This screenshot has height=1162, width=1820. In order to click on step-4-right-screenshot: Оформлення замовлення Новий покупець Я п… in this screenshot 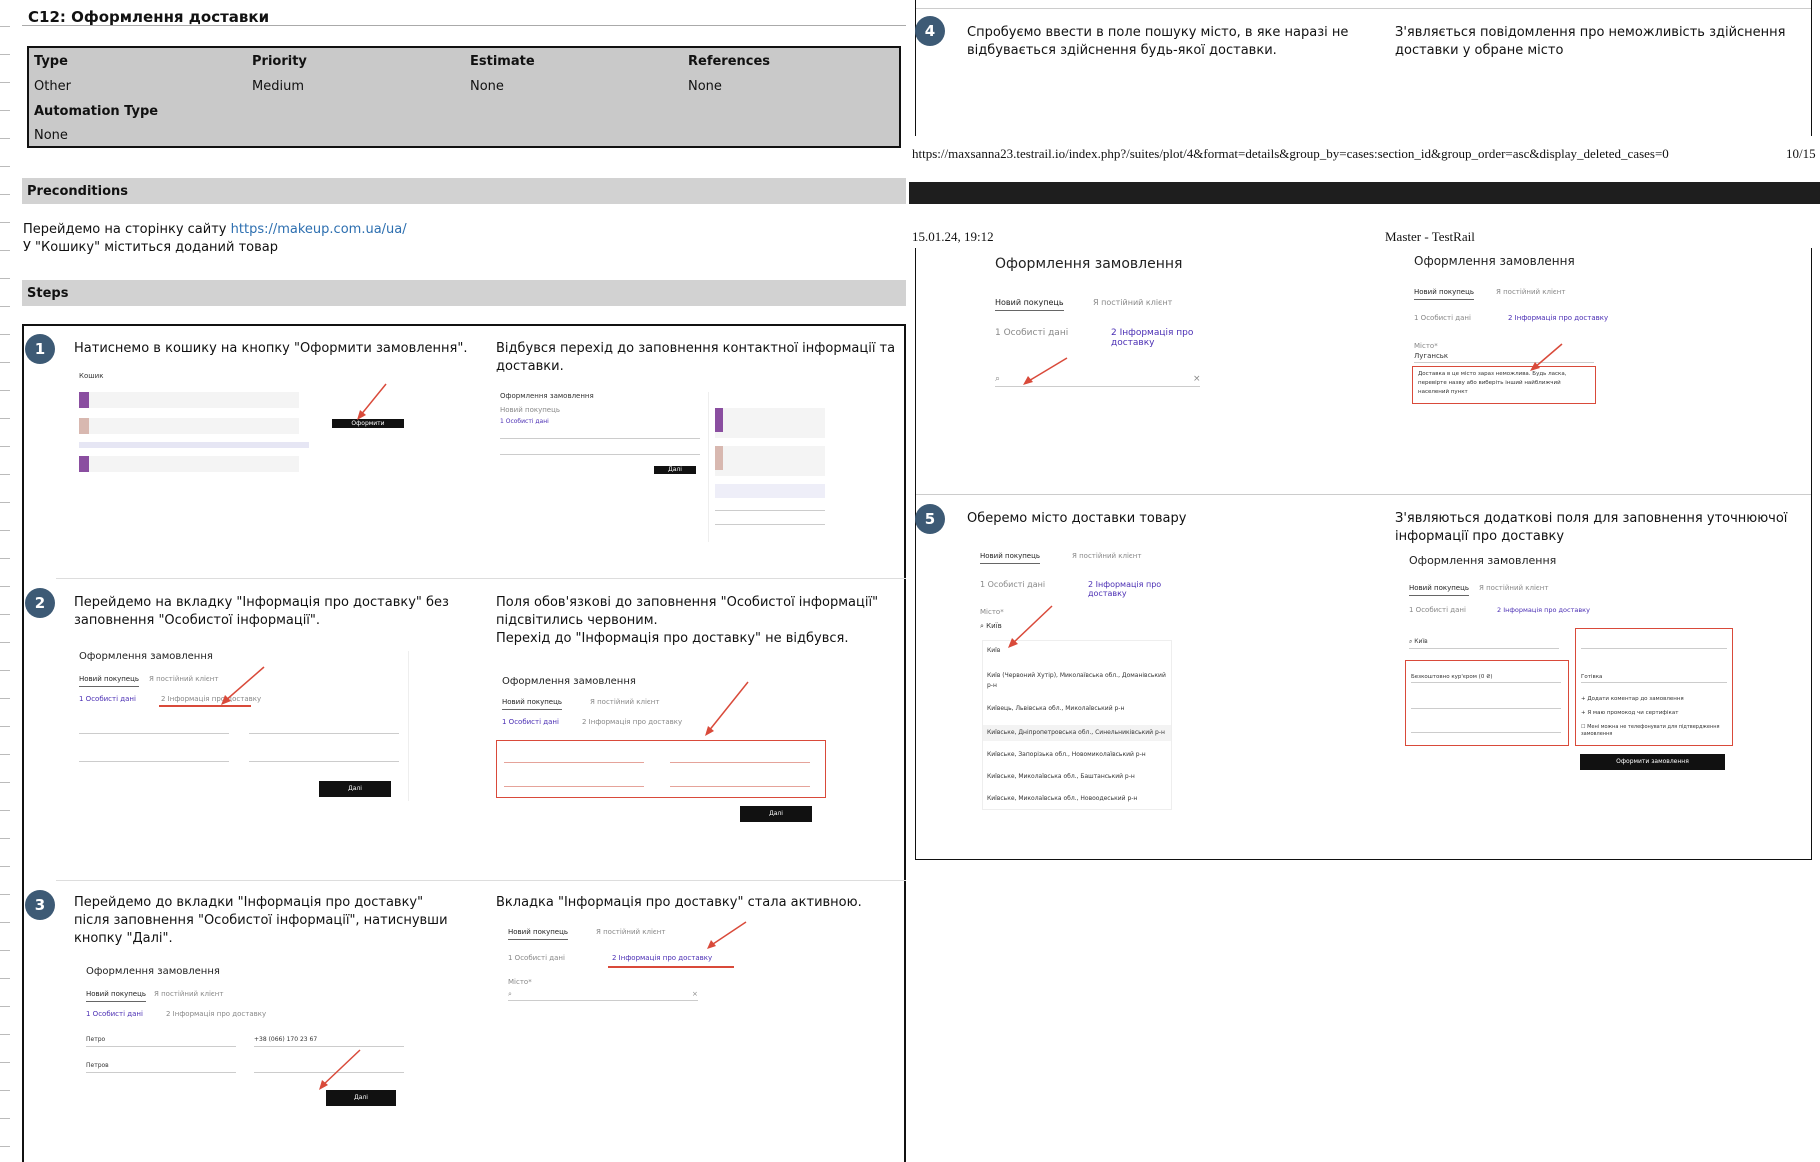, I will do `click(1512, 329)`.